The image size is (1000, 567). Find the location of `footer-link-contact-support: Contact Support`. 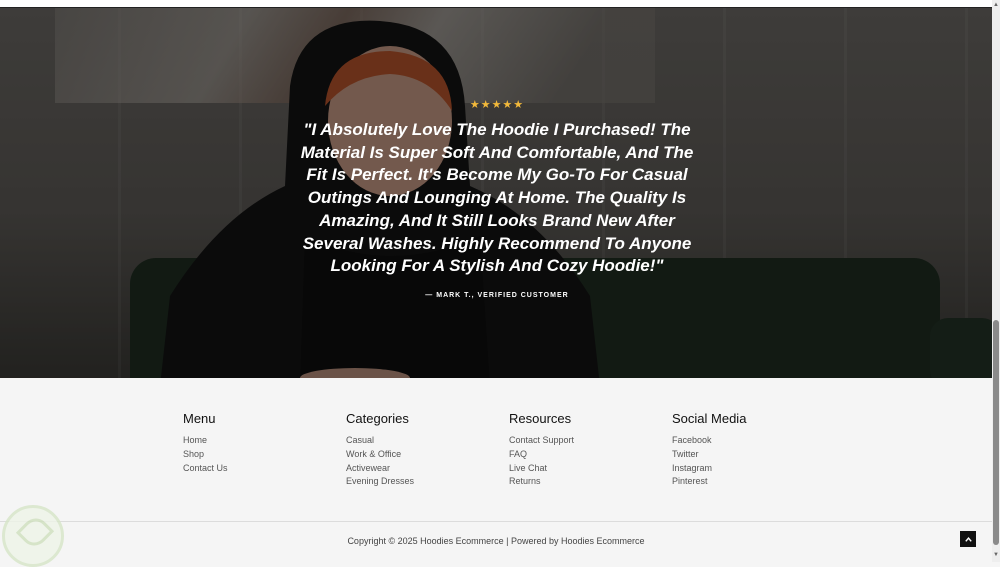

footer-link-contact-support: Contact Support is located at coordinates (541, 441).